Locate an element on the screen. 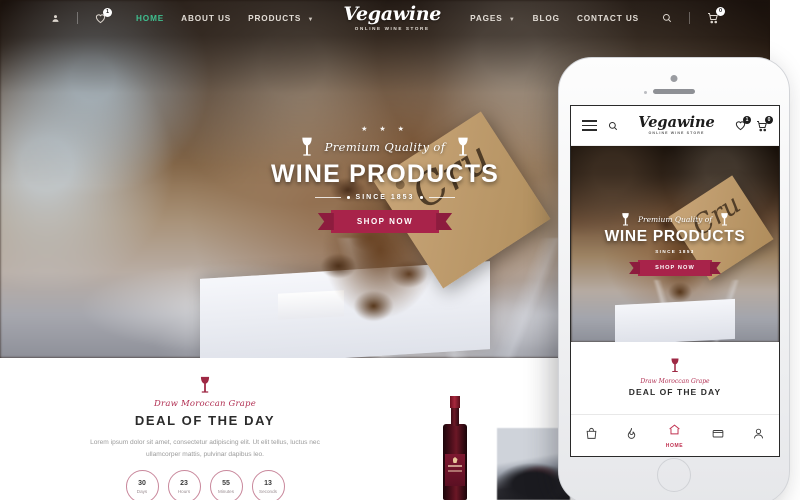 The height and width of the screenshot is (500, 800). wallet-icon is located at coordinates (718, 436).